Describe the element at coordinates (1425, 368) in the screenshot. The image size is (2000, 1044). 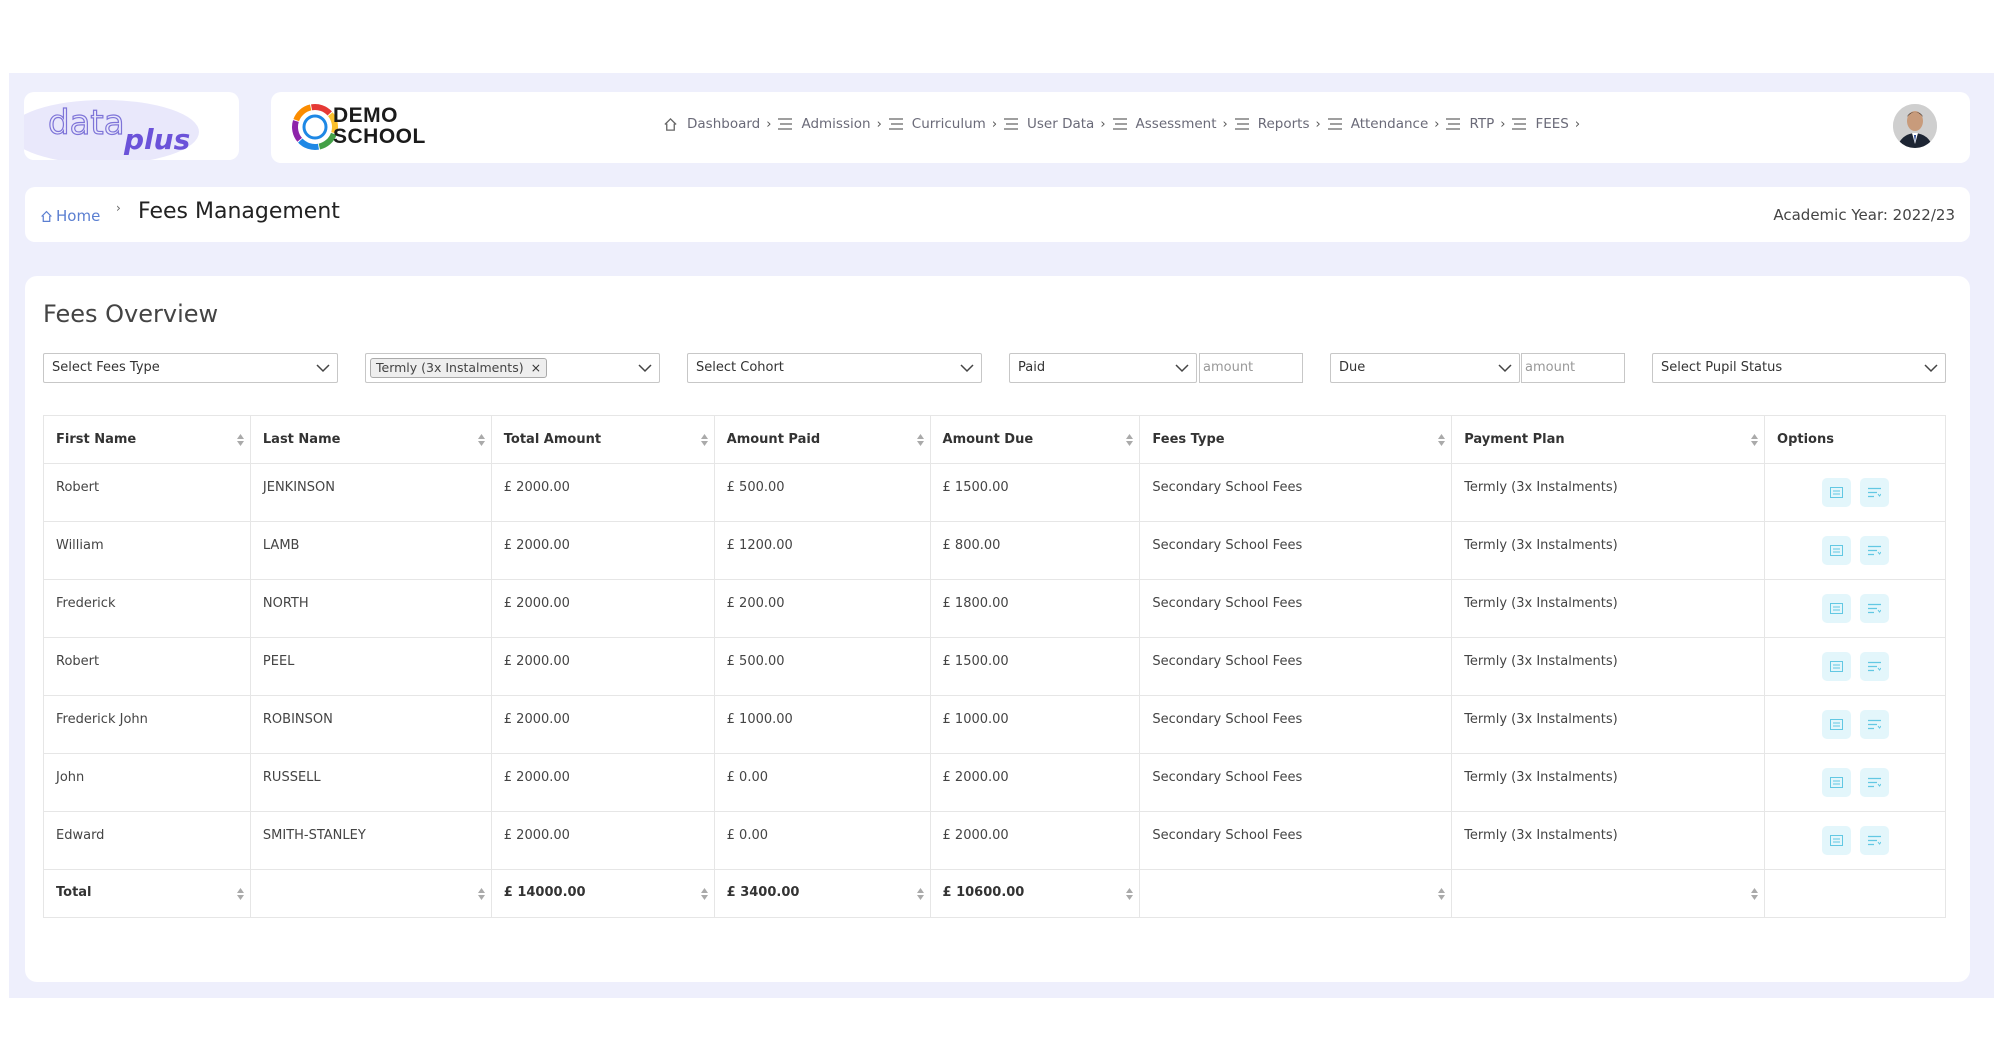
I see `due-comparator-select: Due` at that location.